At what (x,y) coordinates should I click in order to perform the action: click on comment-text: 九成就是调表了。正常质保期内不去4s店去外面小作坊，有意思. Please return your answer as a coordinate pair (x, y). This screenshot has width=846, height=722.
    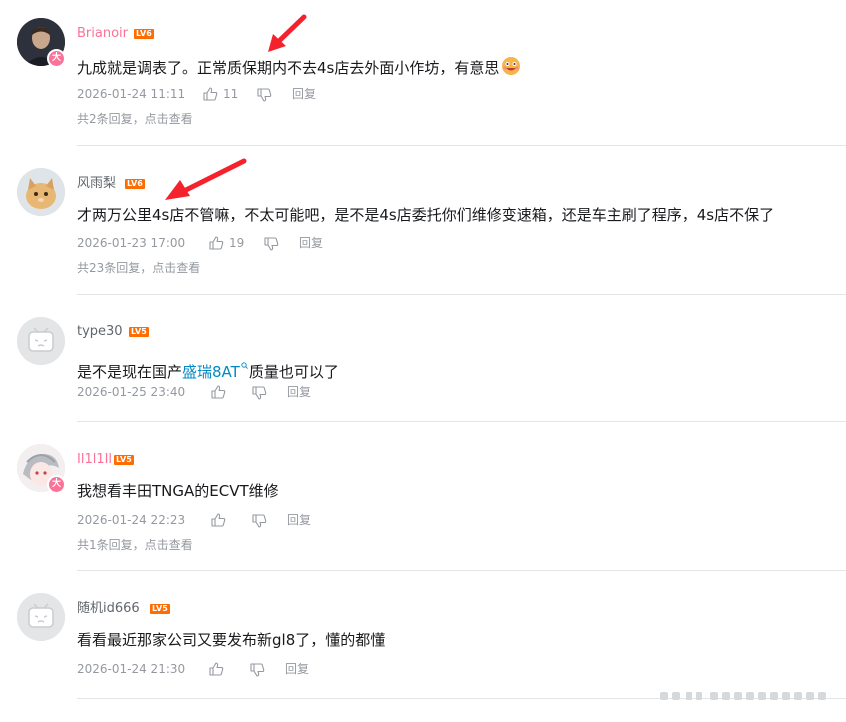
    Looking at the image, I should click on (299, 68).